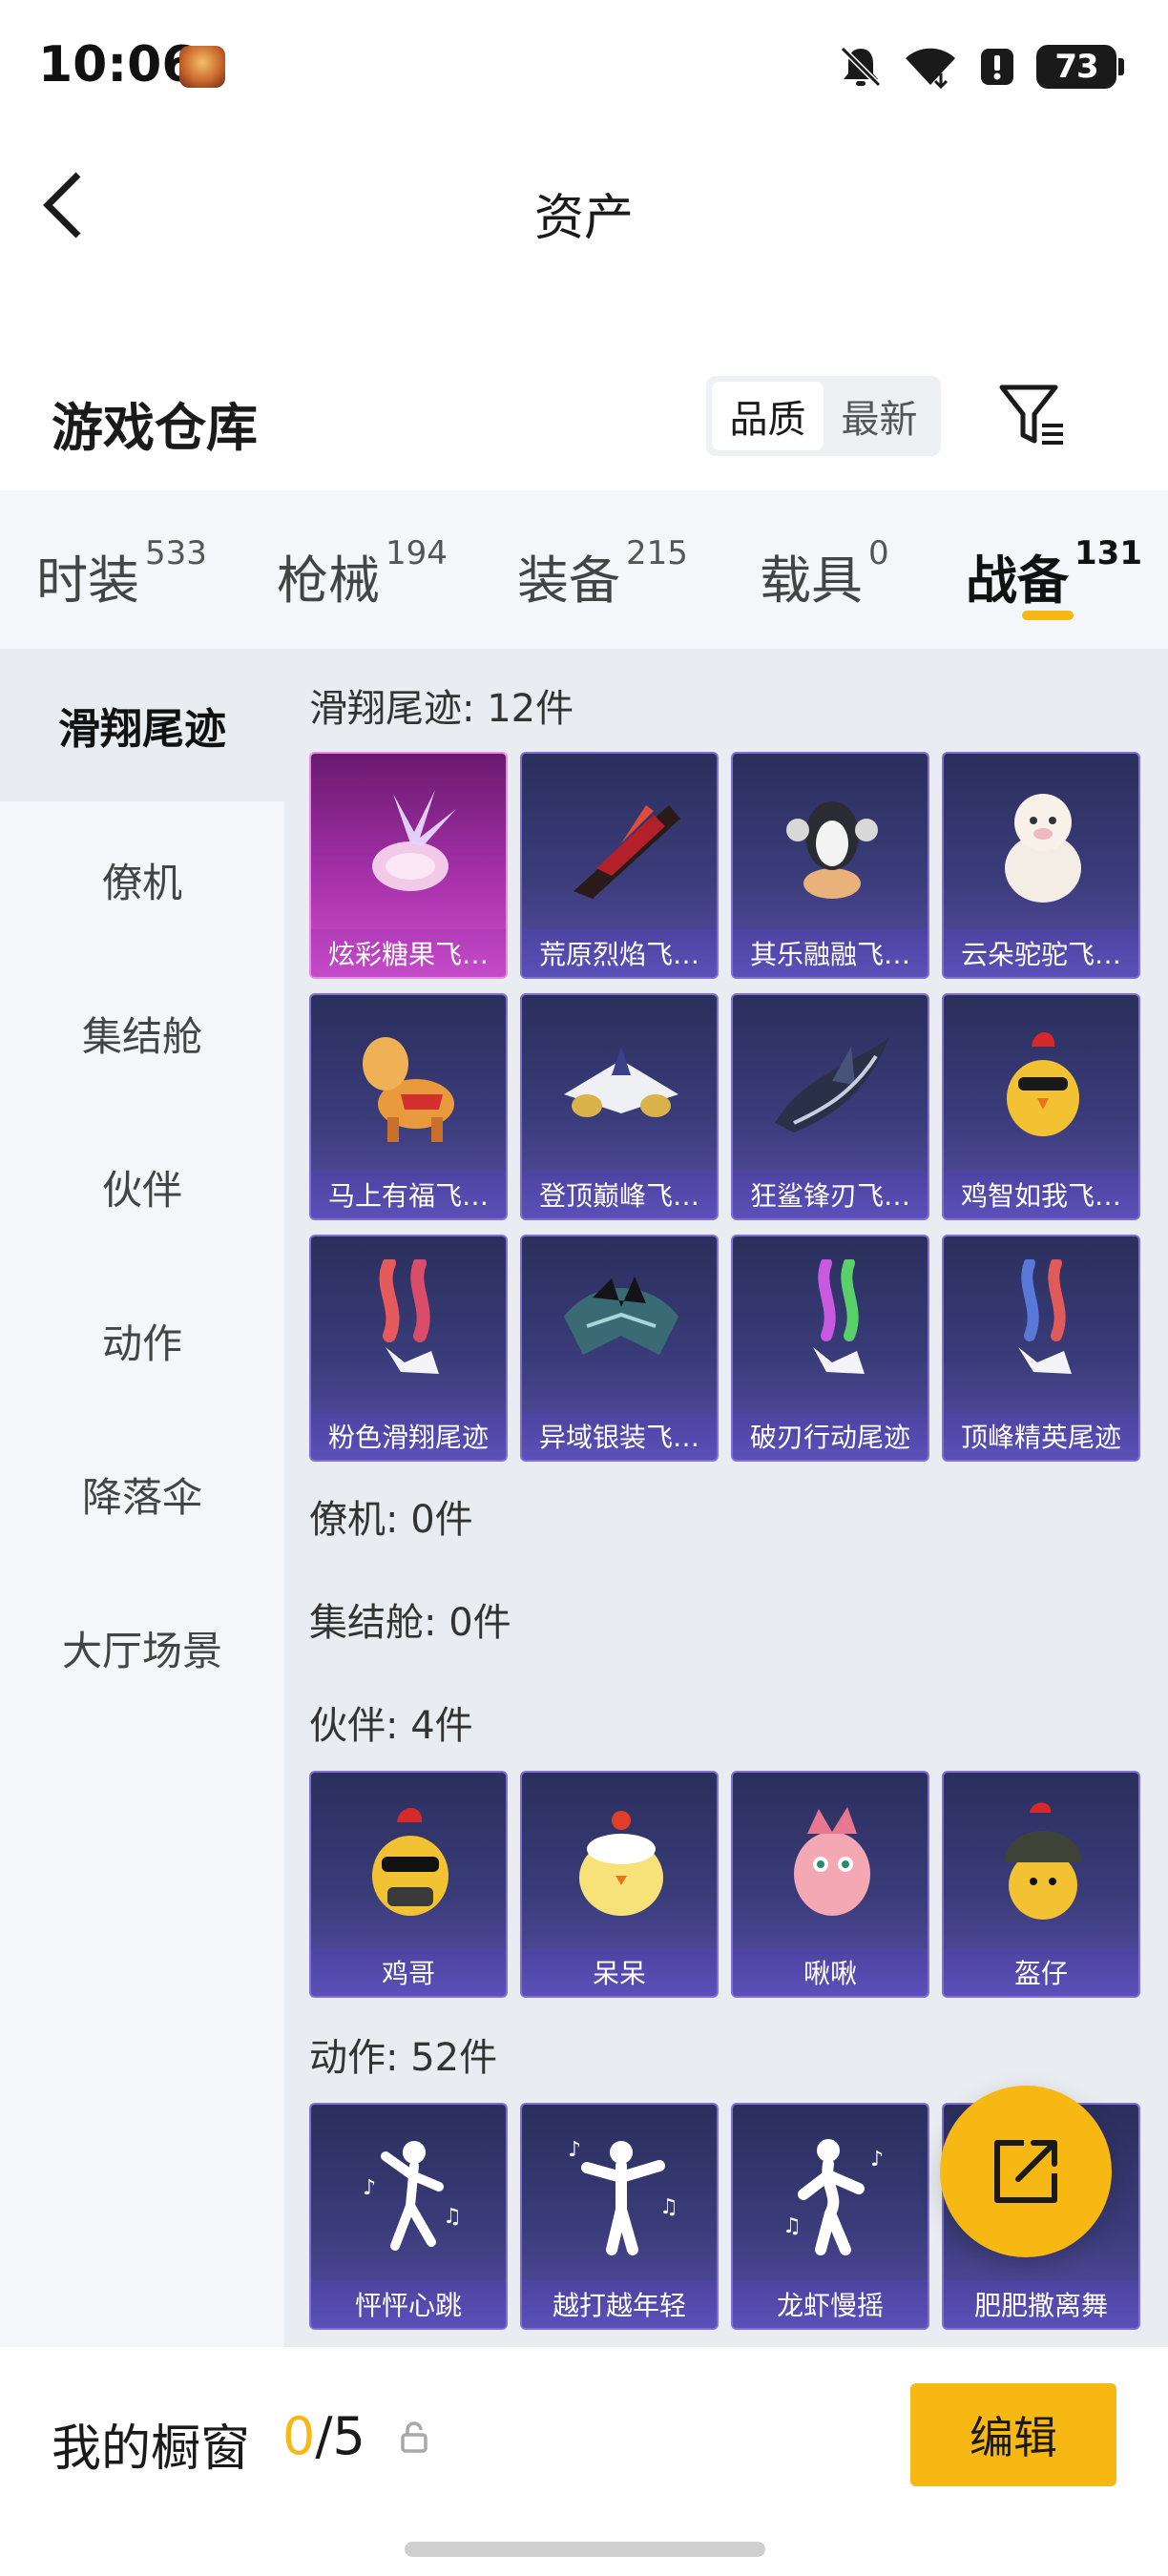 The height and width of the screenshot is (2576, 1168). What do you see at coordinates (1048, 615) in the screenshot?
I see `active-tab-indicator` at bounding box center [1048, 615].